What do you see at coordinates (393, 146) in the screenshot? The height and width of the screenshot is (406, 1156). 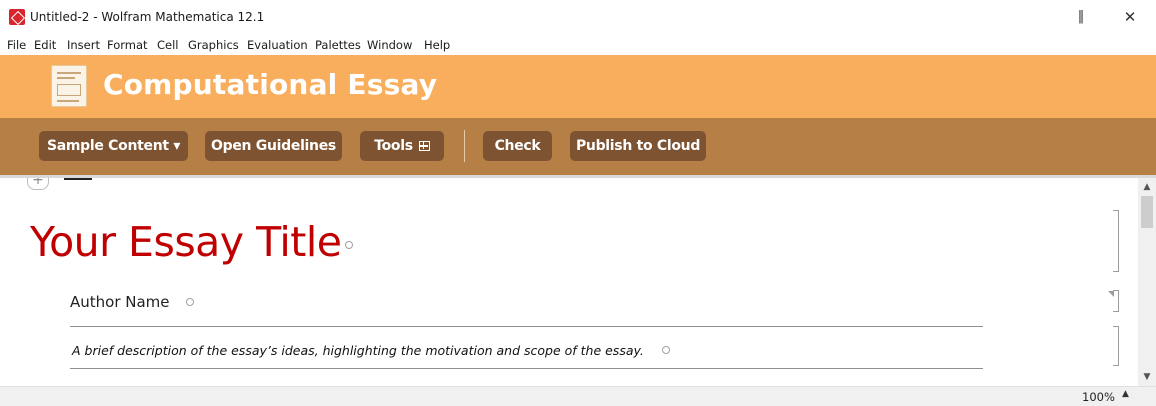 I see `tools-label: Tools` at bounding box center [393, 146].